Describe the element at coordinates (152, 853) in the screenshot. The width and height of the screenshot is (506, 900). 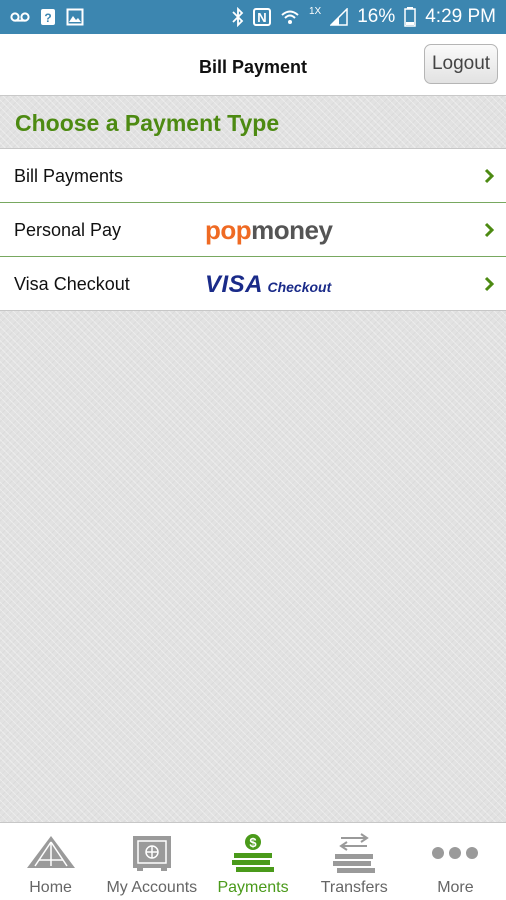
I see `accounts-icon` at that location.